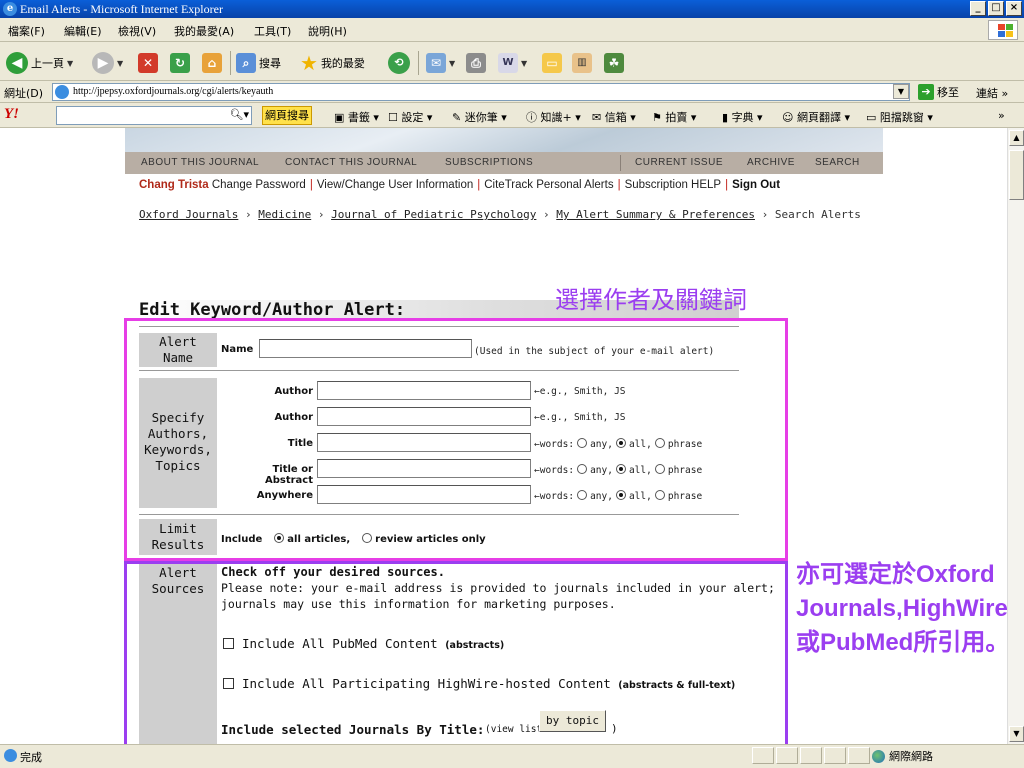  Describe the element at coordinates (508, 63) in the screenshot. I see `word-icon: W` at that location.